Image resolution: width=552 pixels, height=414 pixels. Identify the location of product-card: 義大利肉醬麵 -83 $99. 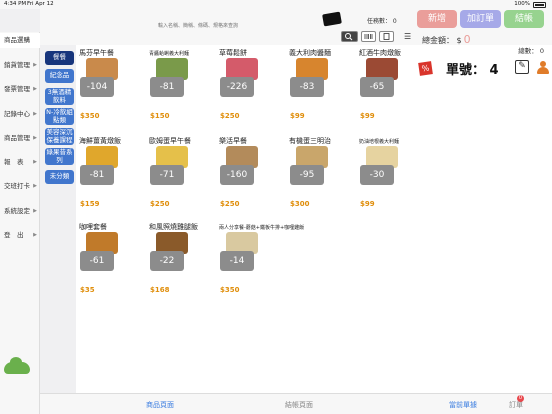
(318, 85).